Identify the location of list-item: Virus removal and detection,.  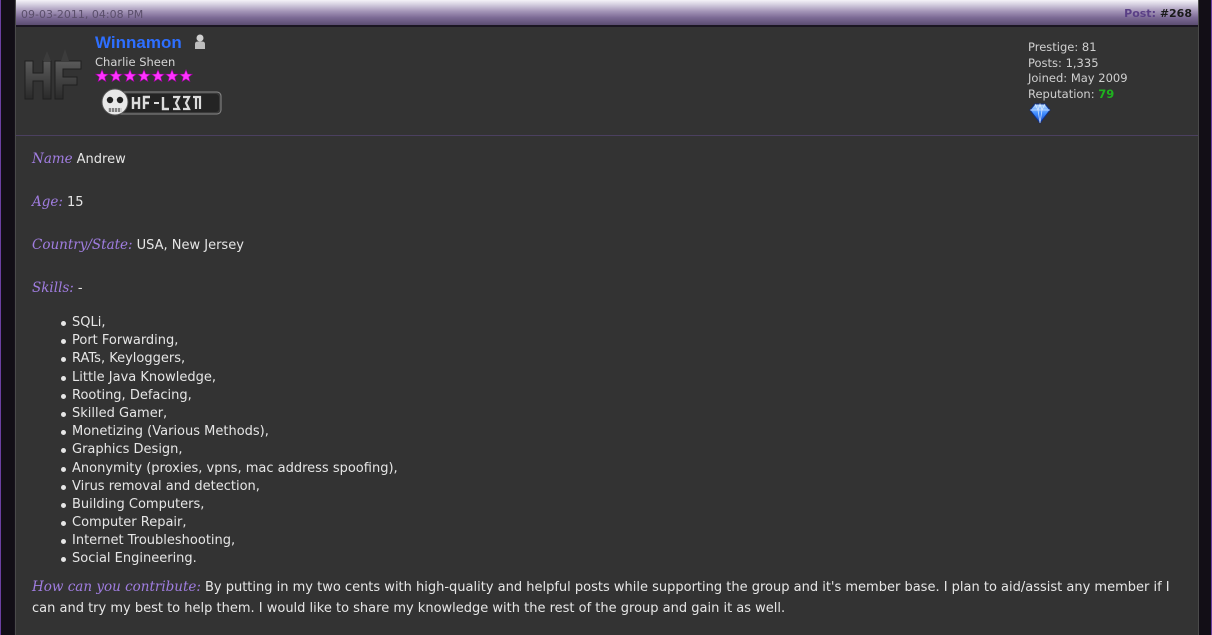
(621, 487).